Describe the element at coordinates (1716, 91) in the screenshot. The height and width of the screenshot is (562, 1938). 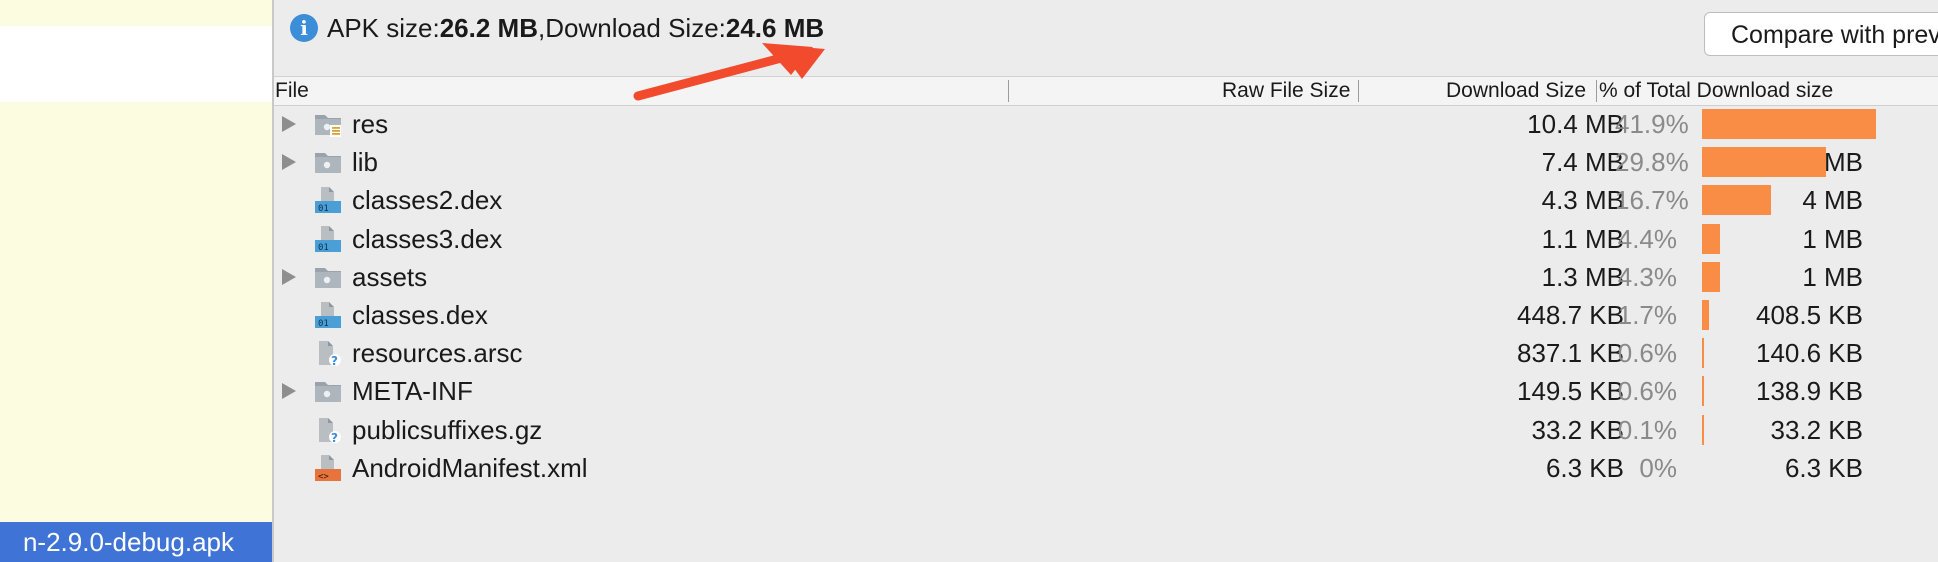
I see `column-percent: % of Total Download size` at that location.